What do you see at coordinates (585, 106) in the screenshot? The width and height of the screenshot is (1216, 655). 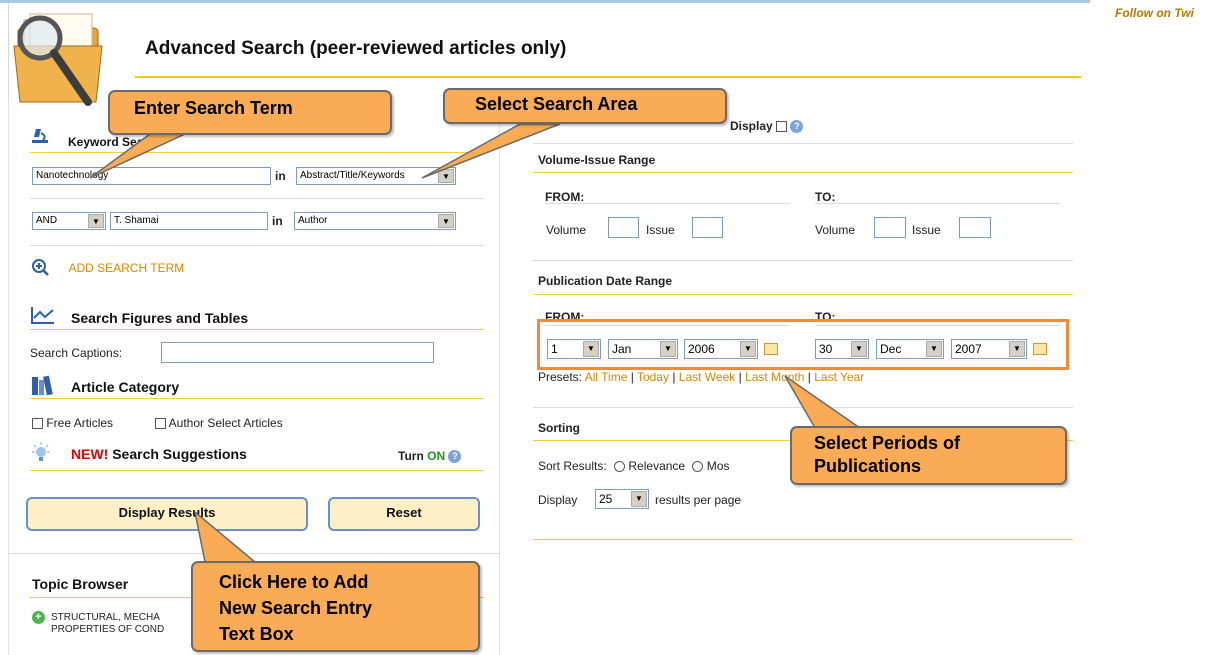 I see `select-search-area-callout: Select Search Area` at bounding box center [585, 106].